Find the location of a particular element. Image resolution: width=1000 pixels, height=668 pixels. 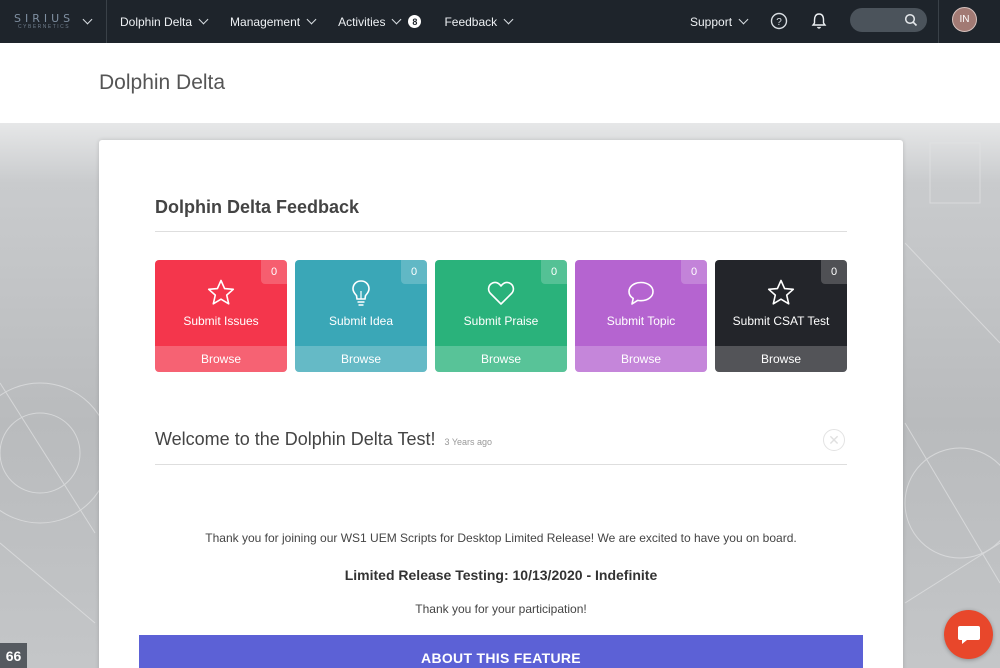

tile-submit-topic: Submit Topic 0 Browse is located at coordinates (641, 316).